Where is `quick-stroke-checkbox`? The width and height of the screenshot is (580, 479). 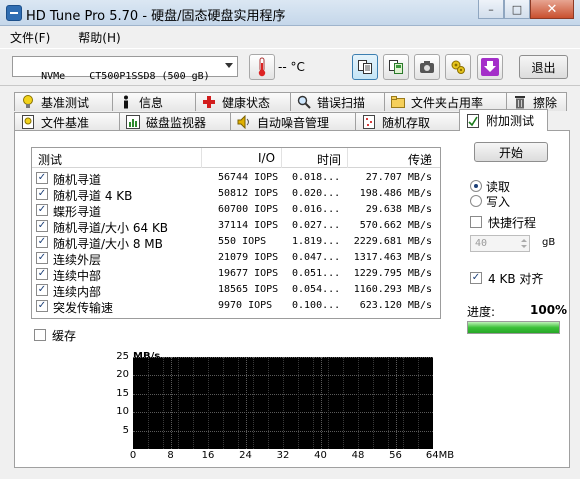 quick-stroke-checkbox is located at coordinates (476, 222).